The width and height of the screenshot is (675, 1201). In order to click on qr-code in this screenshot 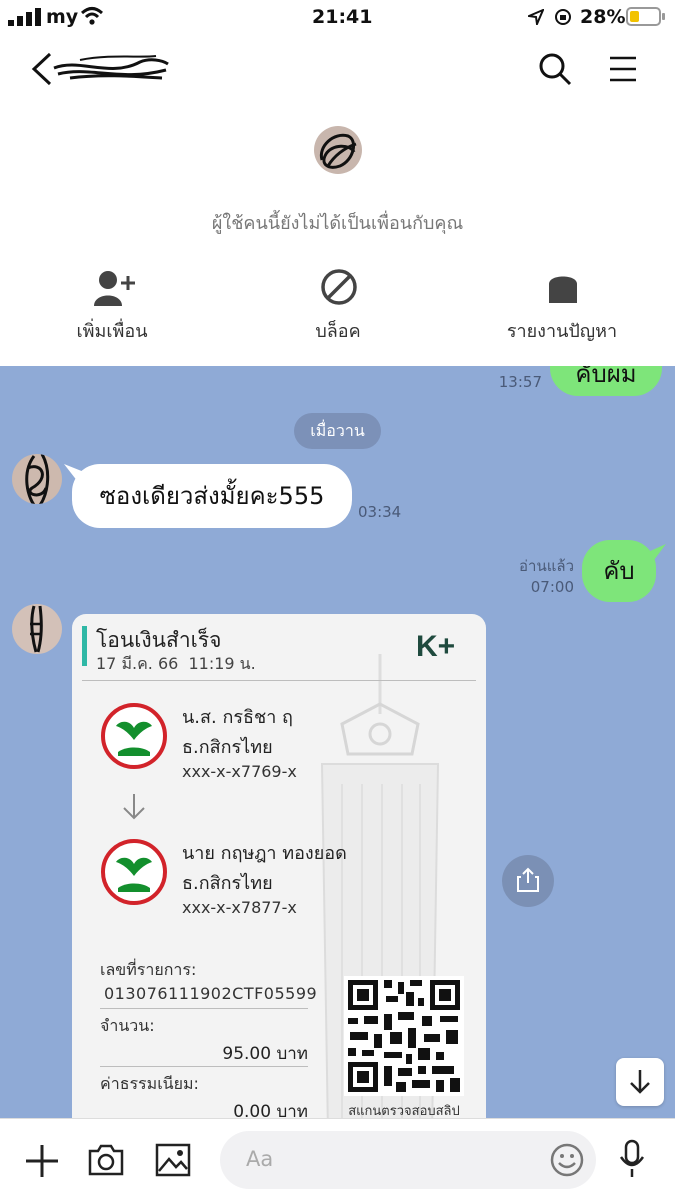, I will do `click(404, 1036)`.